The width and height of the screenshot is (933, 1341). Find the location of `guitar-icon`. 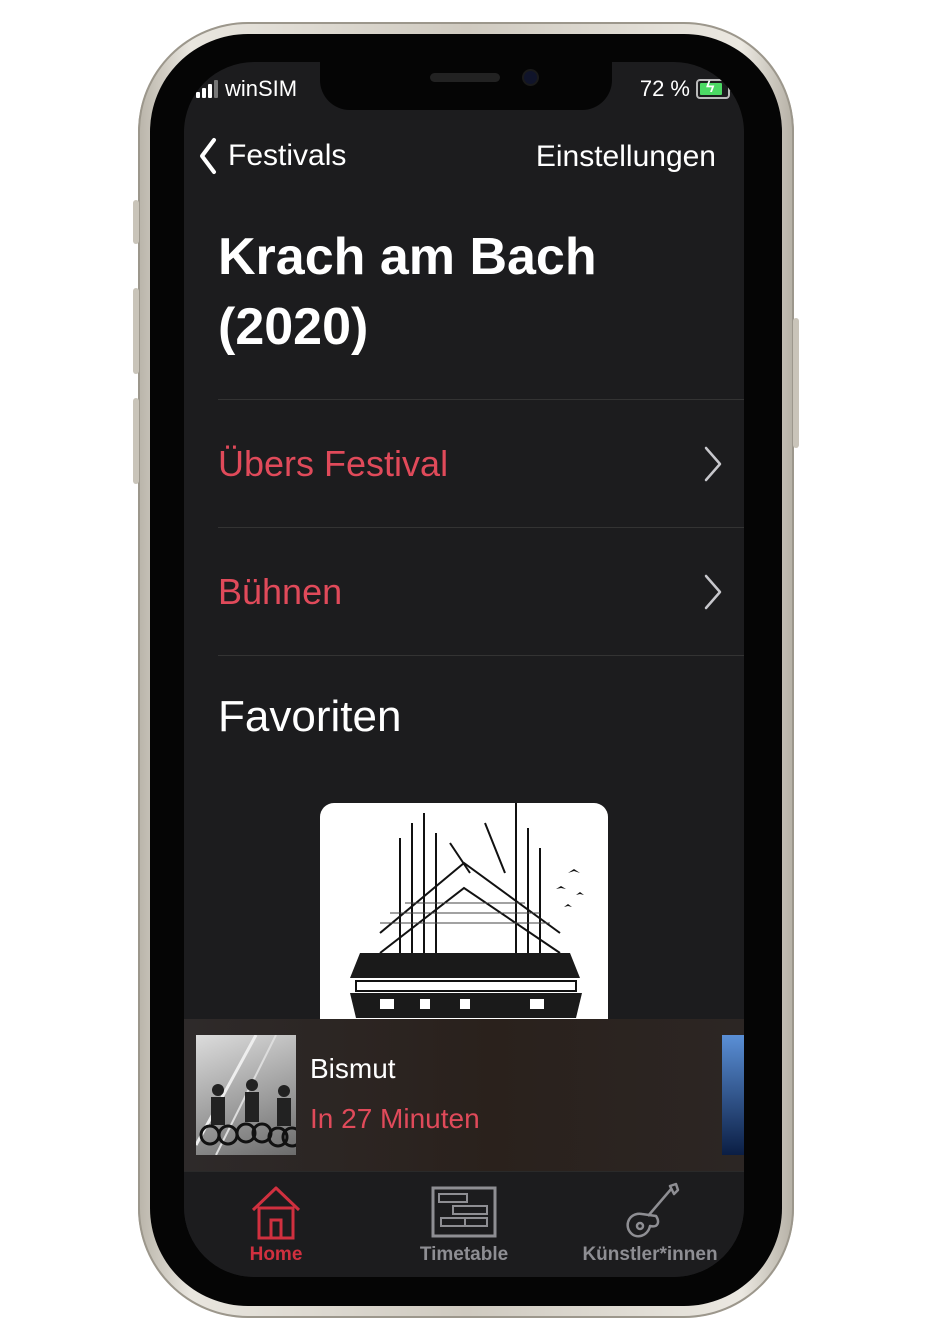

guitar-icon is located at coordinates (653, 1210).